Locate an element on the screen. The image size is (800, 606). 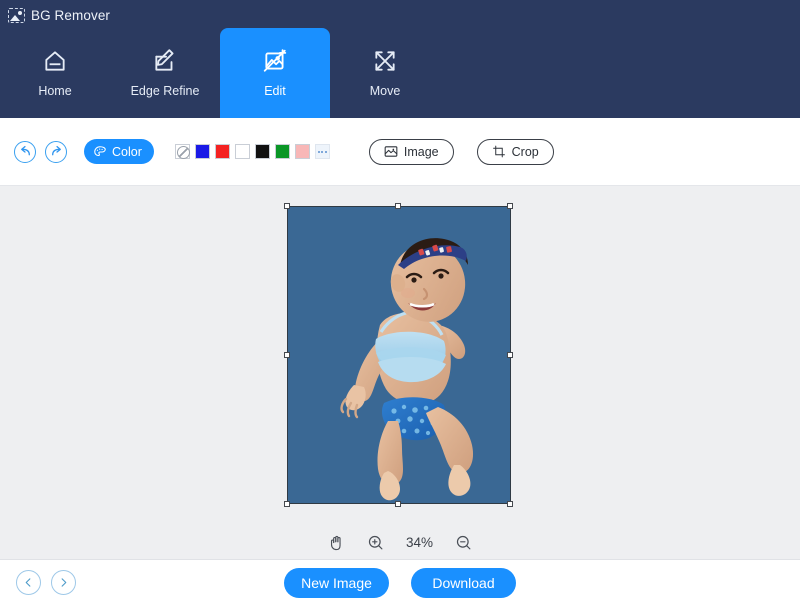
color-swatches is located at coordinates (252, 151).